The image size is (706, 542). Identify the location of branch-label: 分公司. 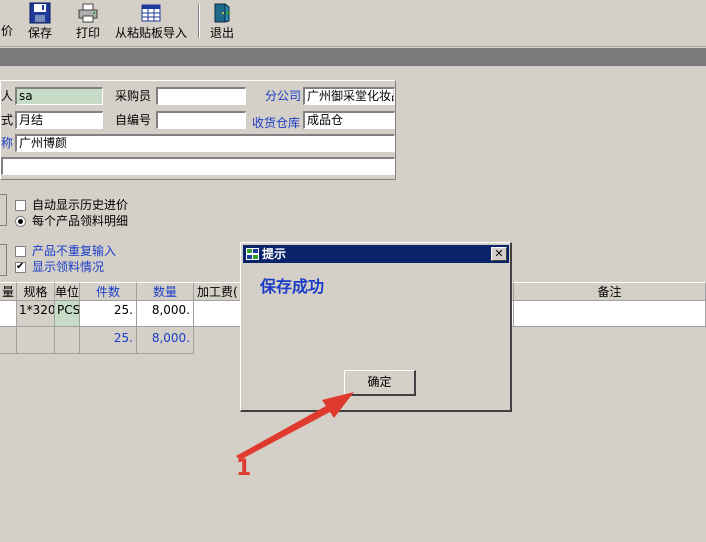
(283, 96).